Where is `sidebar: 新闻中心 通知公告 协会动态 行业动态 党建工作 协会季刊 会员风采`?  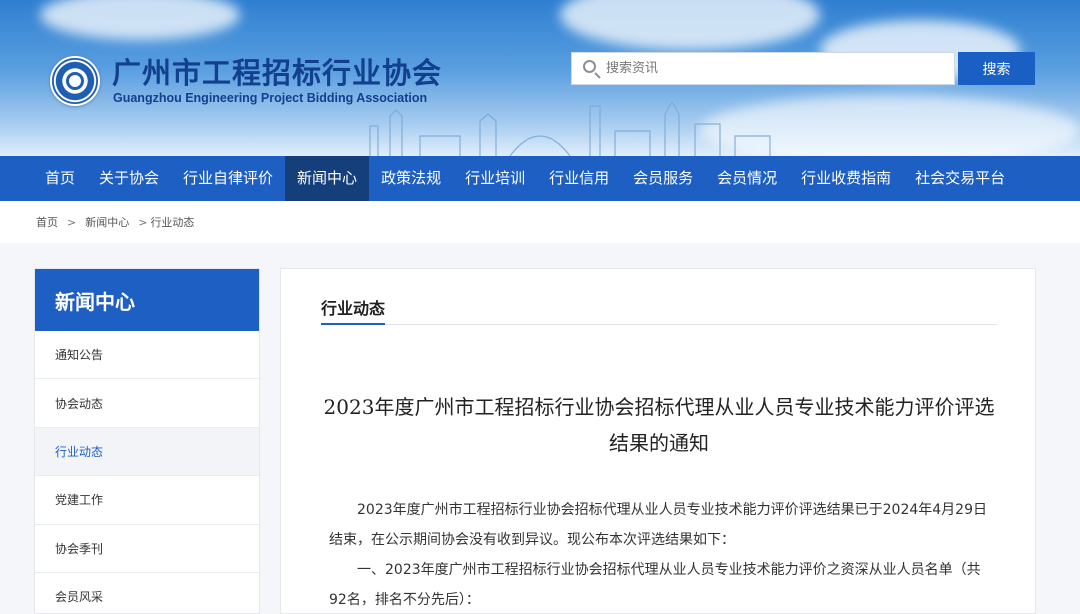
sidebar: 新闻中心 通知公告 协会动态 行业动态 党建工作 协会季刊 会员风采 is located at coordinates (147, 441).